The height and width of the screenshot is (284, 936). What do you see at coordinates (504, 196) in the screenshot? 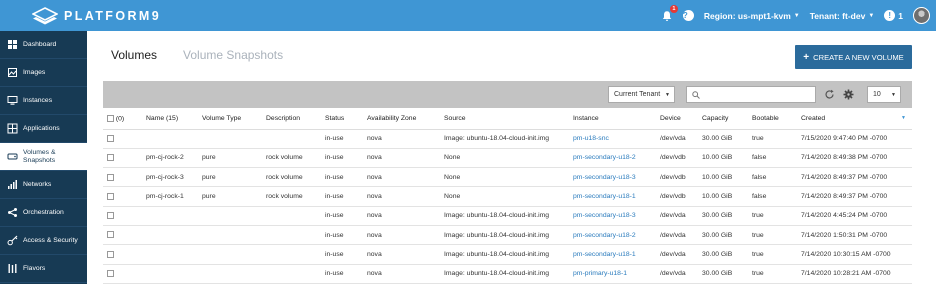
I see `cell-source: None` at bounding box center [504, 196].